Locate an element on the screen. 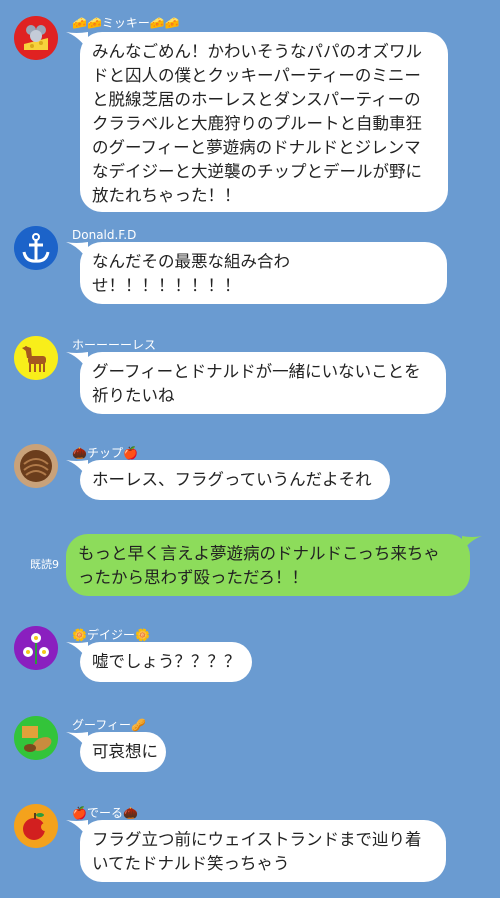 This screenshot has height=898, width=500. message-text: ったから思わず殴っただろ！！ is located at coordinates (193, 577).